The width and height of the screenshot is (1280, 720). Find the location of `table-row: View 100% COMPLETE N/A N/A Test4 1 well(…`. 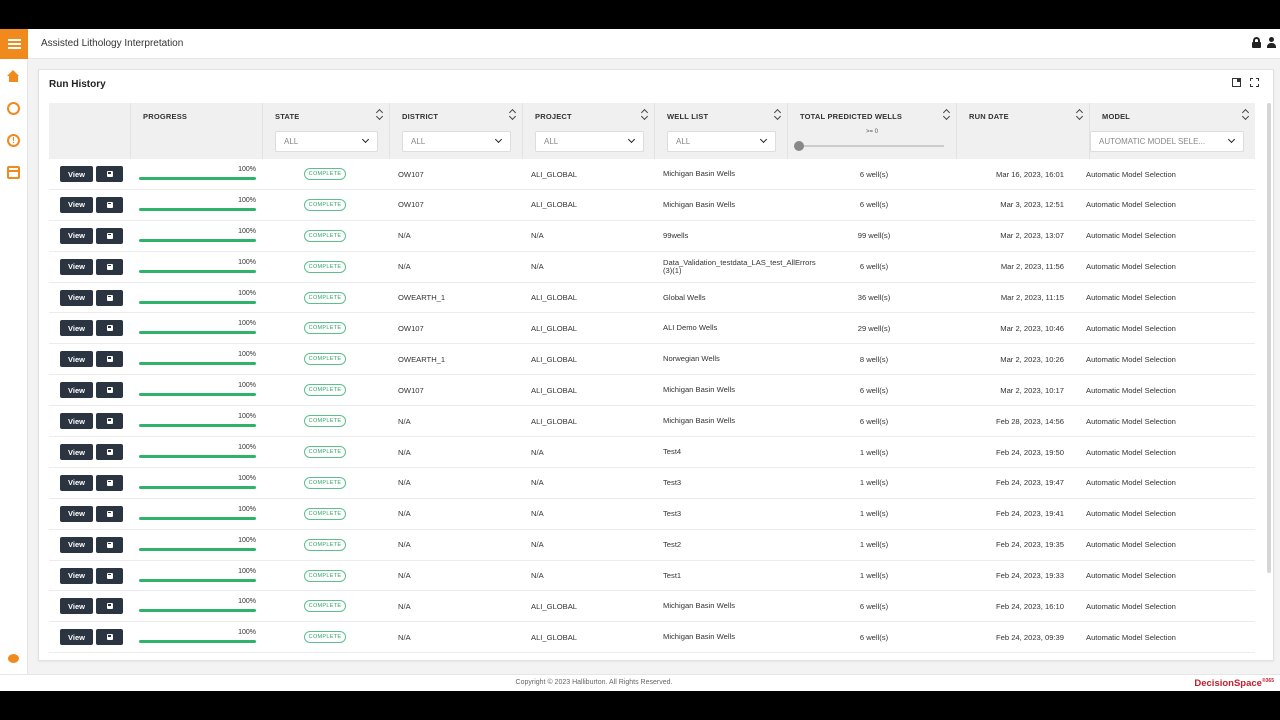

table-row: View 100% COMPLETE N/A N/A Test4 1 well(… is located at coordinates (652, 452).